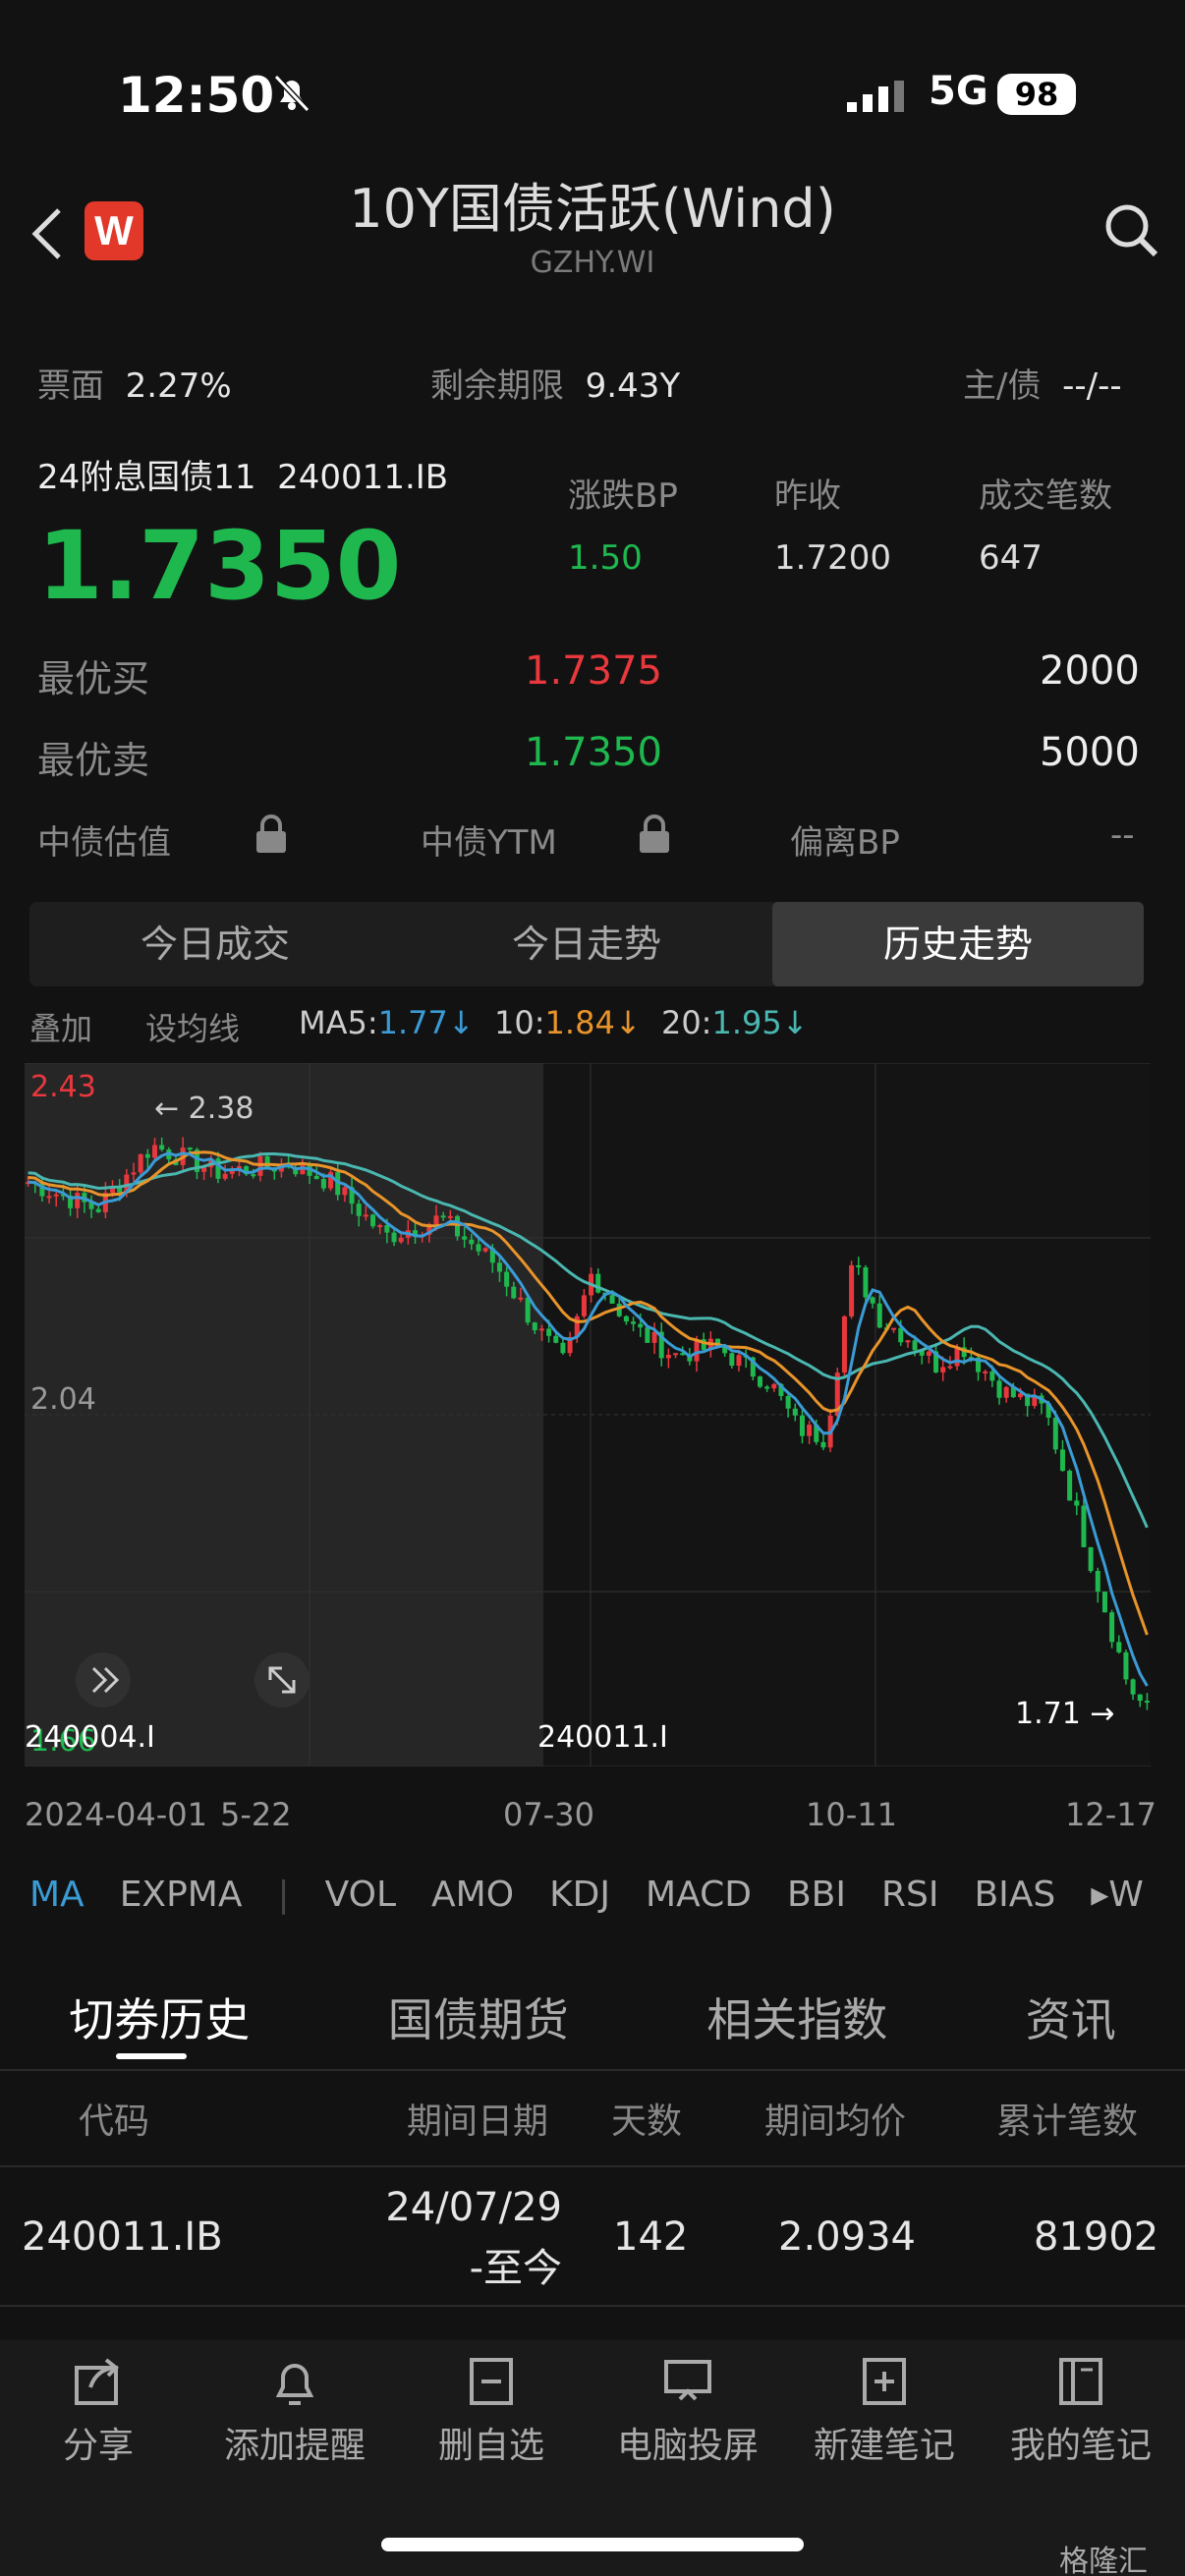 Image resolution: width=1185 pixels, height=2576 pixels. Describe the element at coordinates (602, 1737) in the screenshot. I see `code-right-label: 240011.I` at that location.